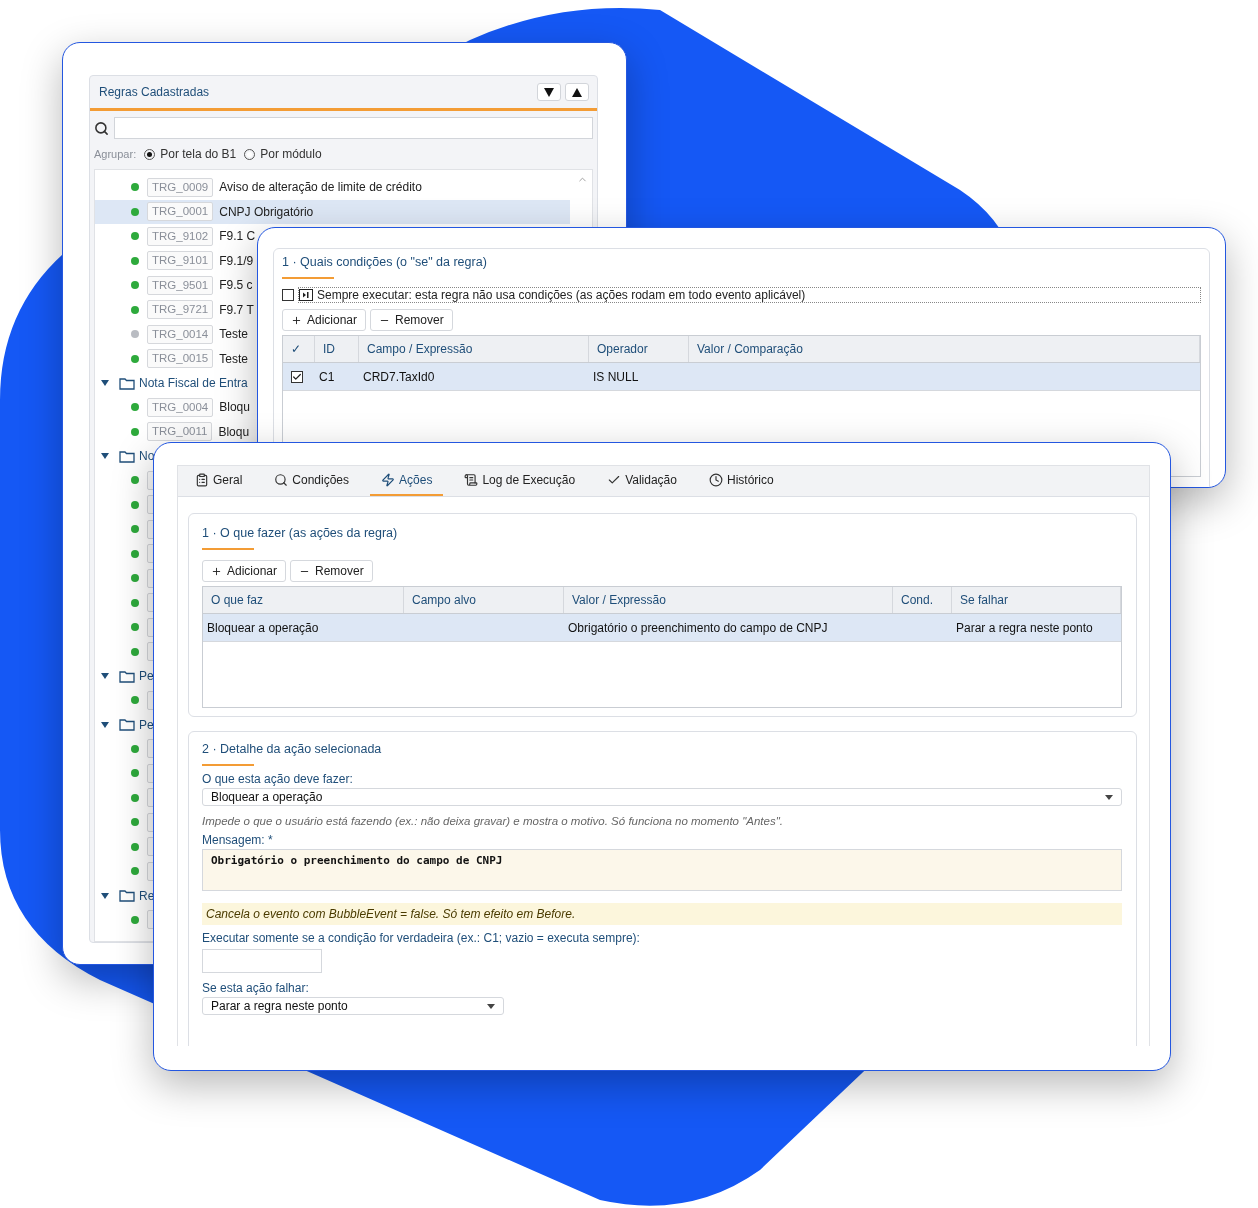 Image resolution: width=1258 pixels, height=1208 pixels. I want to click on rule-code: TRG_0009, so click(180, 187).